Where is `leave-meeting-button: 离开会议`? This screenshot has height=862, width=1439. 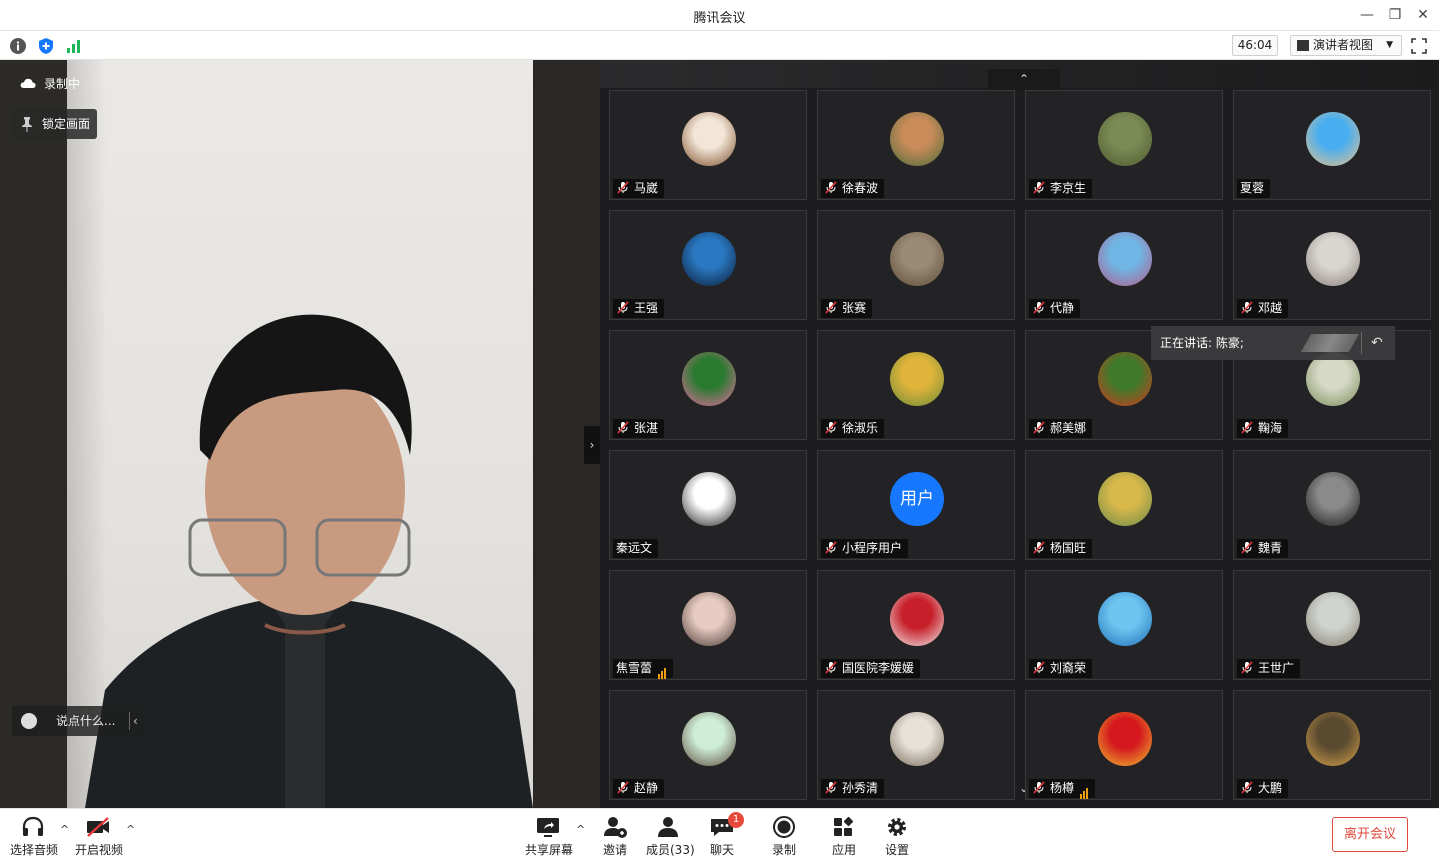 leave-meeting-button: 离开会议 is located at coordinates (1370, 834).